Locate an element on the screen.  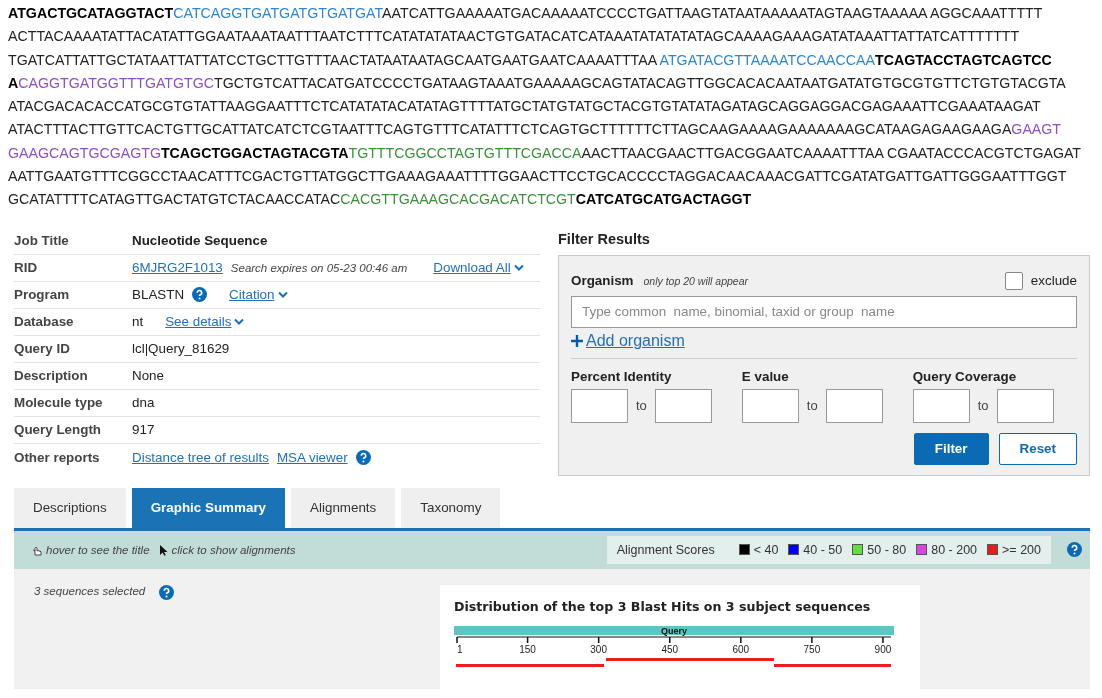
tab: Graphic Summary is located at coordinates (208, 507).